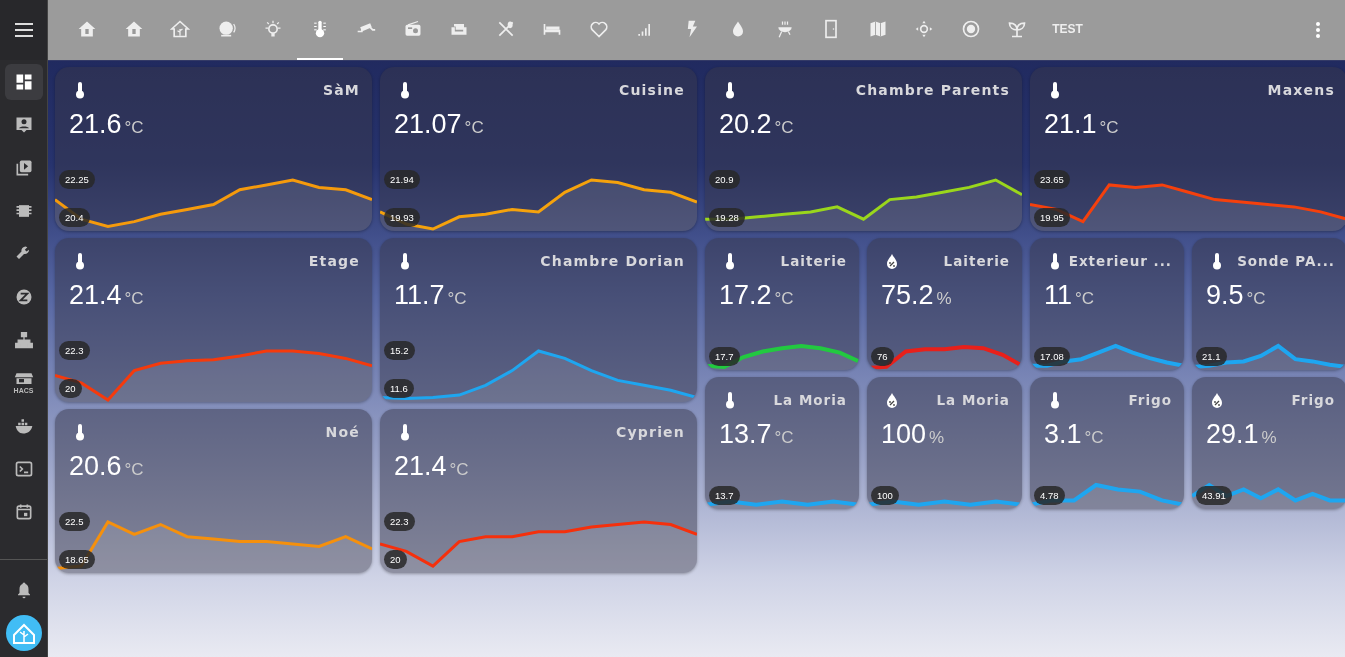  Describe the element at coordinates (341, 90) in the screenshot. I see `sensor-name: SàM` at that location.